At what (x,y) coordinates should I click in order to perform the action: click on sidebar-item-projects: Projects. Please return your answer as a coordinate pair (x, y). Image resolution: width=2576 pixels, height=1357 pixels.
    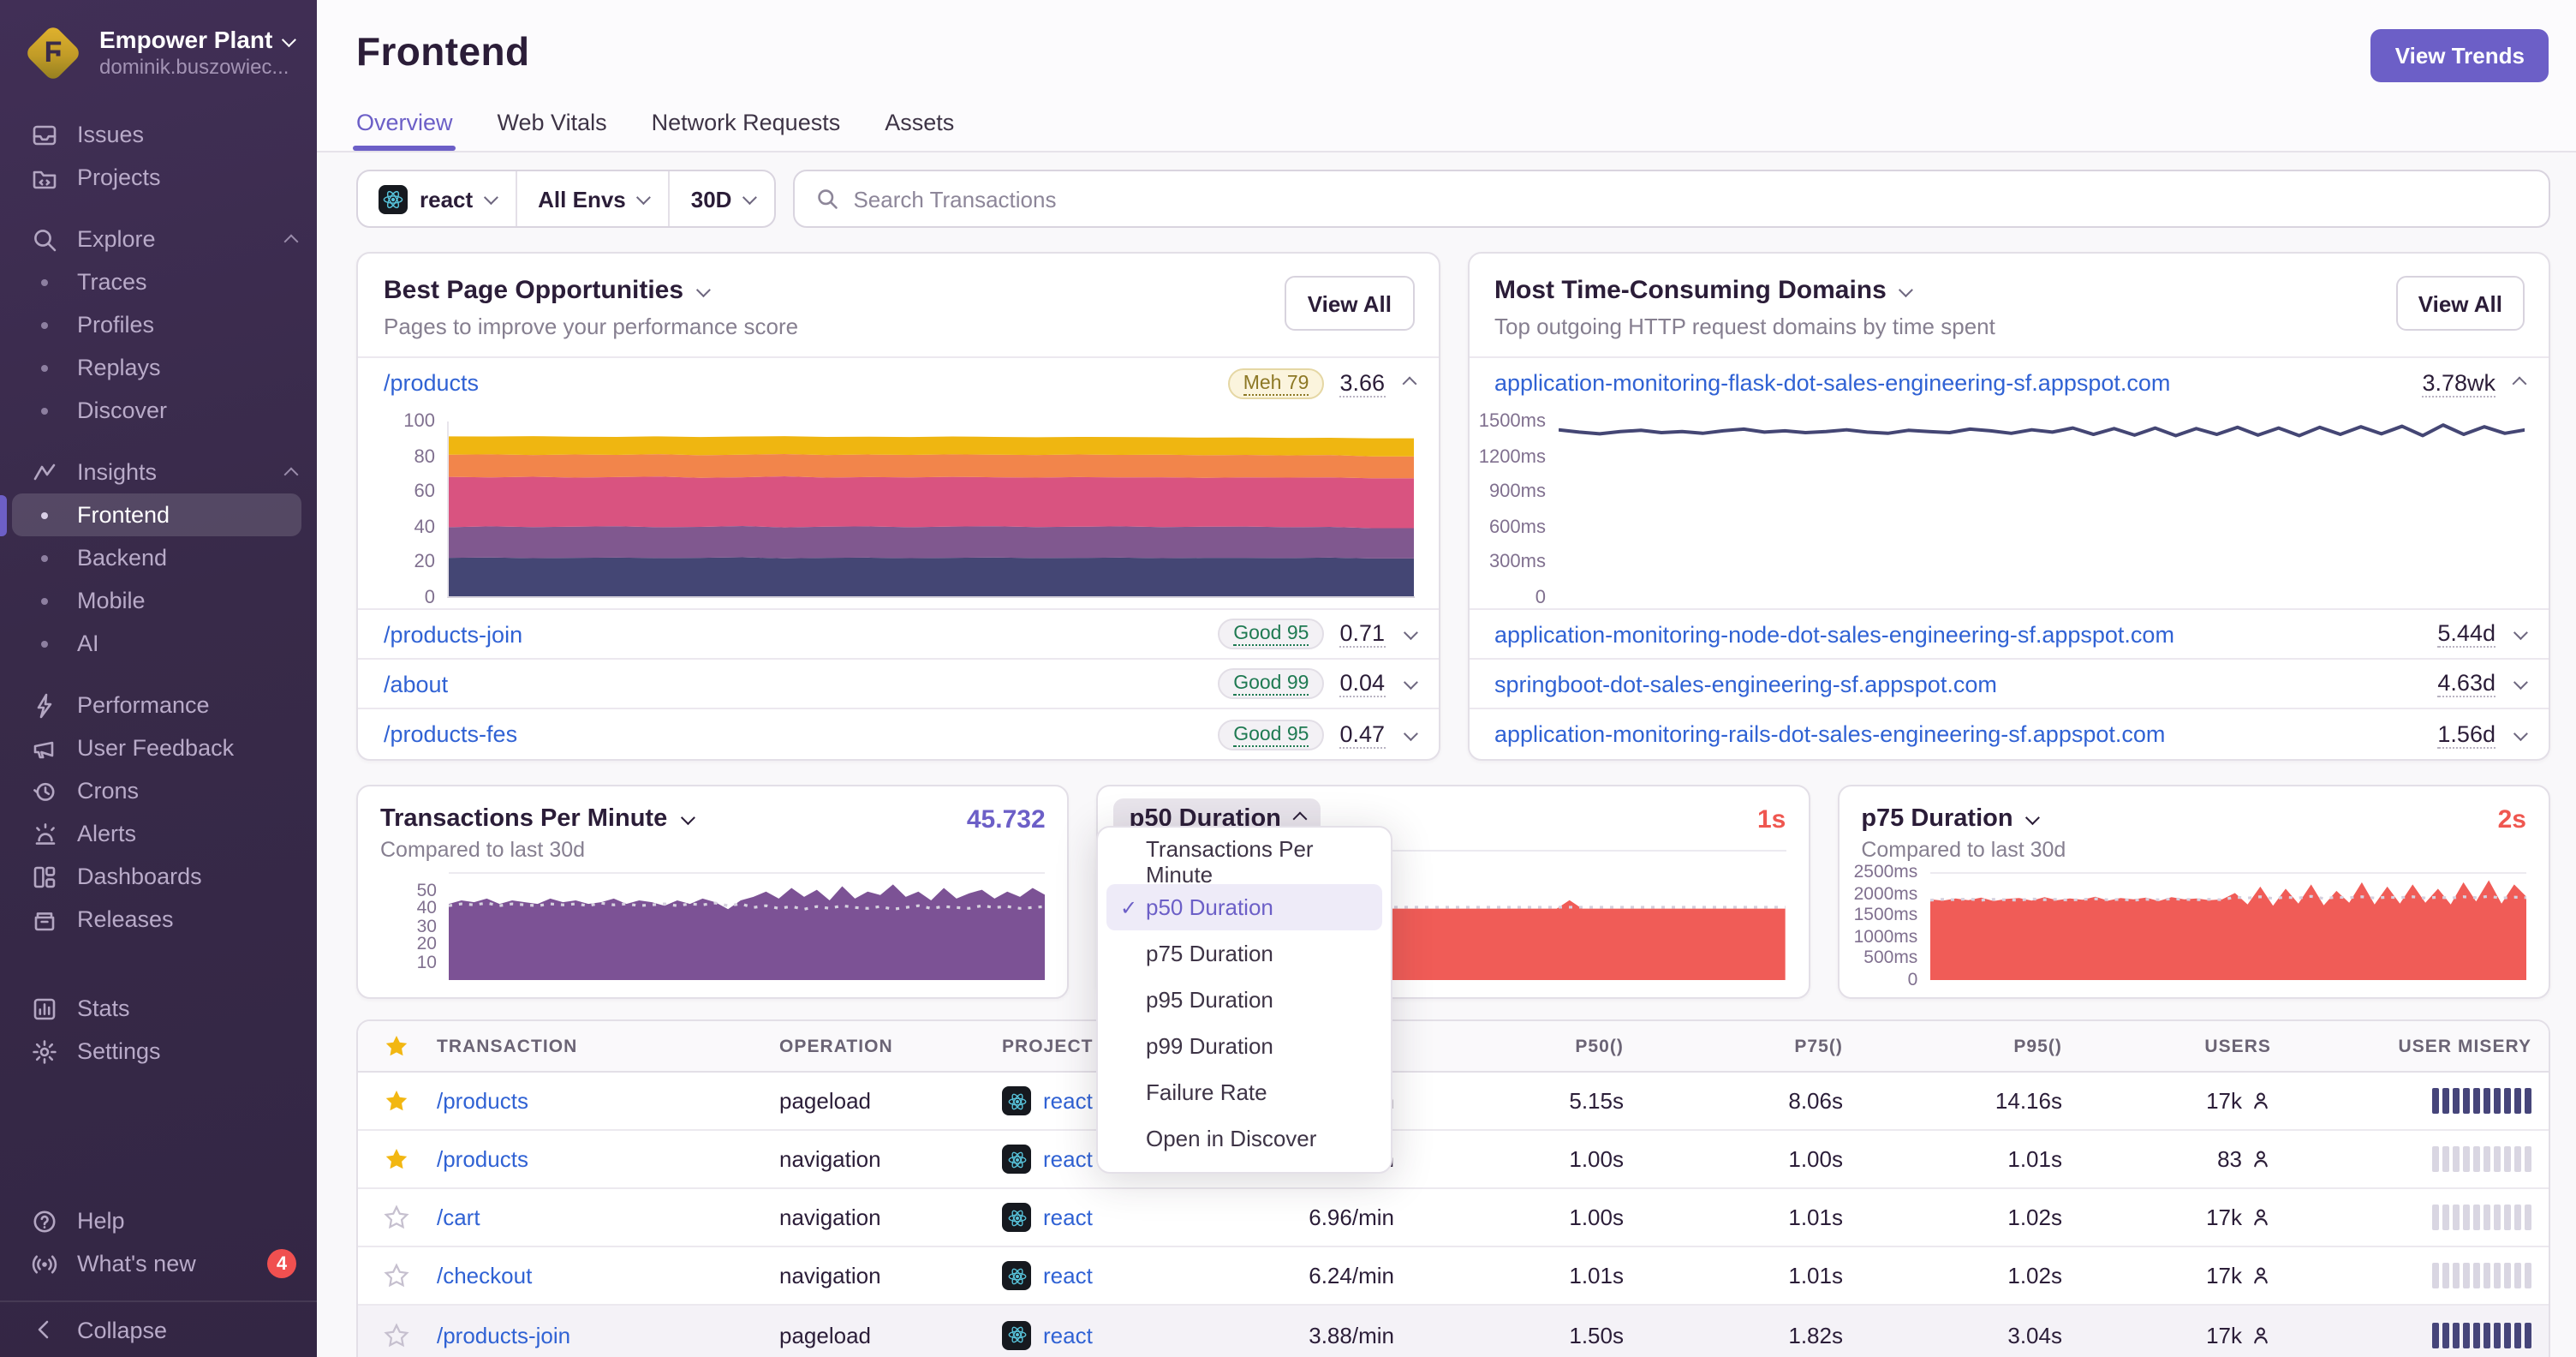
    Looking at the image, I should click on (159, 178).